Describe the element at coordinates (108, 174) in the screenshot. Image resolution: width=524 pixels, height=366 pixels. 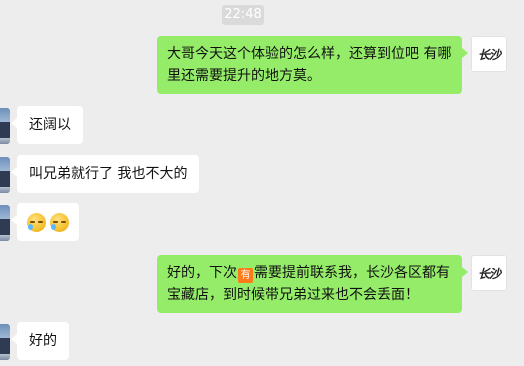
I see `message-text: 叫兄弟就行了 我也不大的` at that location.